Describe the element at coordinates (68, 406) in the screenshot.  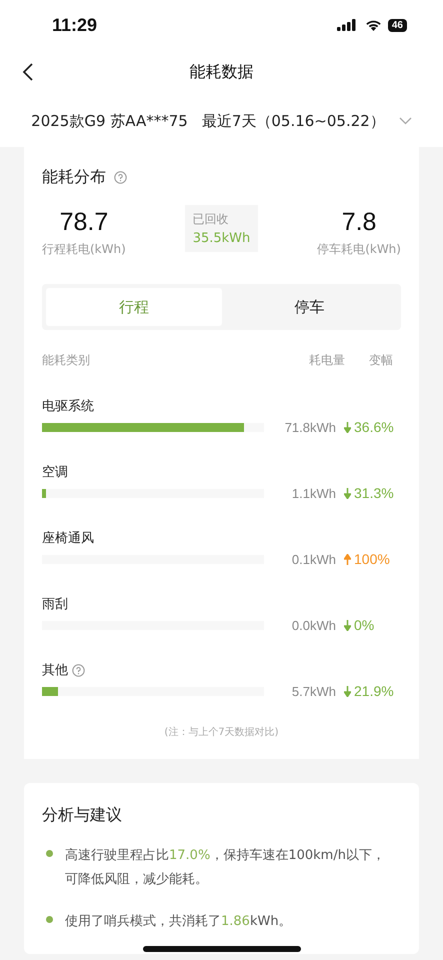
I see `category-name: 电驱系统` at that location.